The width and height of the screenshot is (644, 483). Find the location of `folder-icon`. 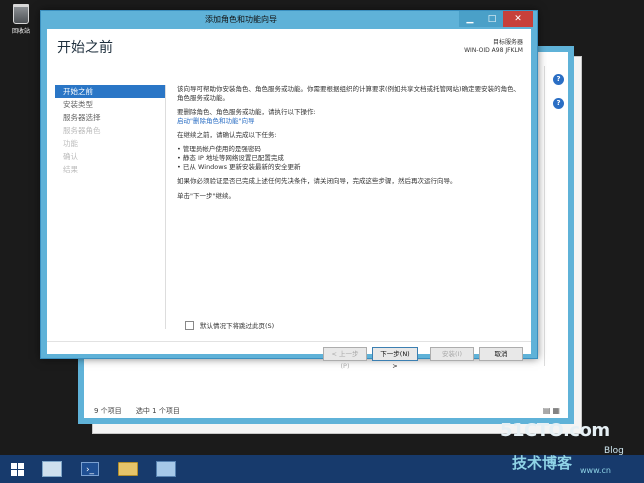

folder-icon is located at coordinates (128, 469).